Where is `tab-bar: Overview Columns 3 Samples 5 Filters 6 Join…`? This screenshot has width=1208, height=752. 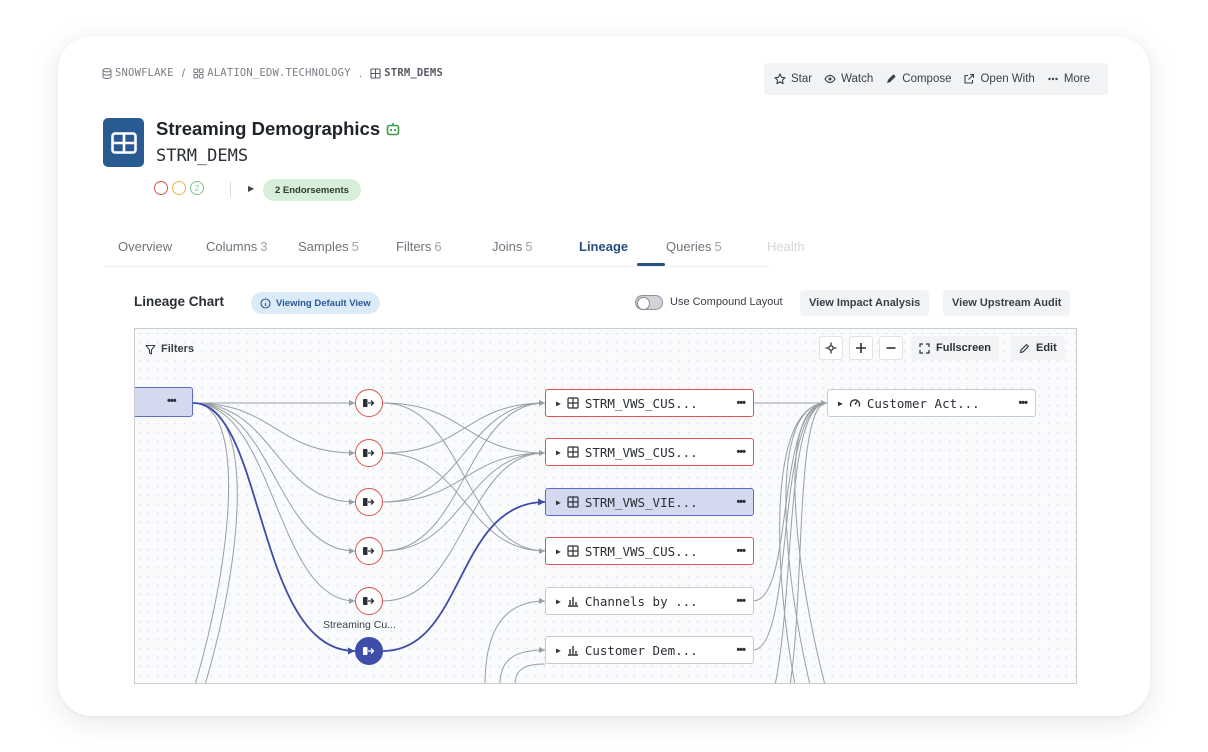 tab-bar: Overview Columns 3 Samples 5 Filters 6 Join… is located at coordinates (464, 251).